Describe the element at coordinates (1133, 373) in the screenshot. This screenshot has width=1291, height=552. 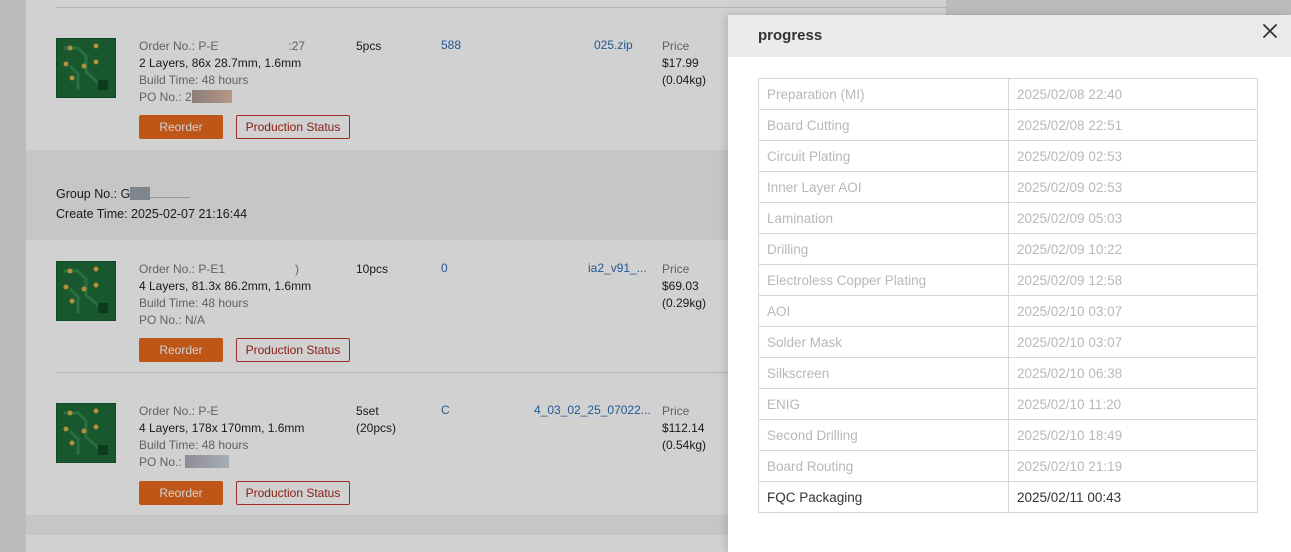
I see `progress-step-time: 2025/02/10 06:38` at that location.